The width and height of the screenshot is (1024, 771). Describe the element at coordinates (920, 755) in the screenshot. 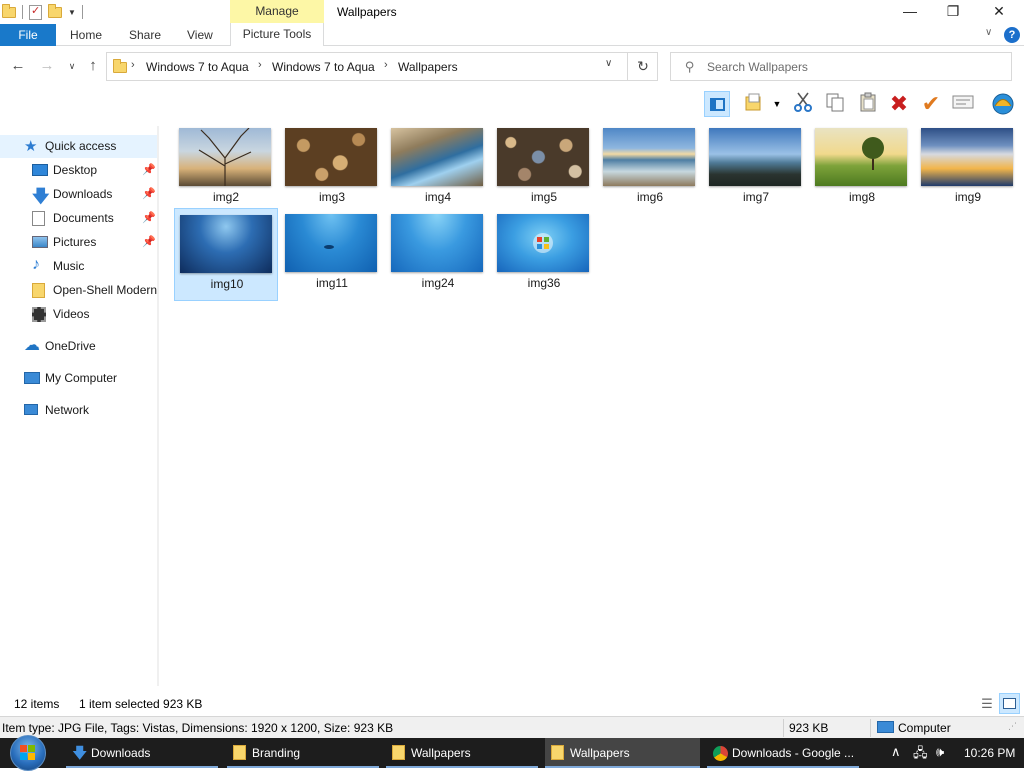

I see `network-icon: 🖧` at that location.